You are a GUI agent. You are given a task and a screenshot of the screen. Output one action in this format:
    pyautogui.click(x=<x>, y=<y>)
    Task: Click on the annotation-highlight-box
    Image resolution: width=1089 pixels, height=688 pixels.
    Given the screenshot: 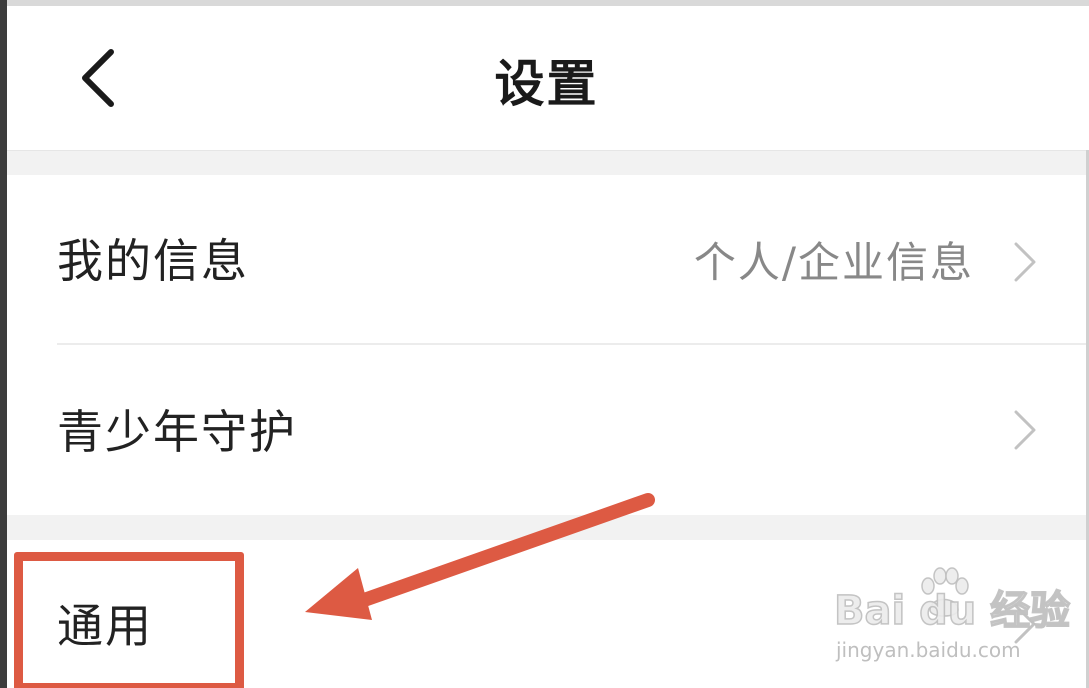 What is the action you would take?
    pyautogui.click(x=129, y=620)
    